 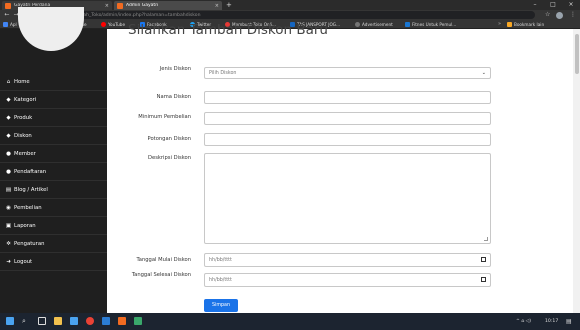 I want to click on tanggal-mulai-input: hh/bb/tttt, so click(x=347, y=260).